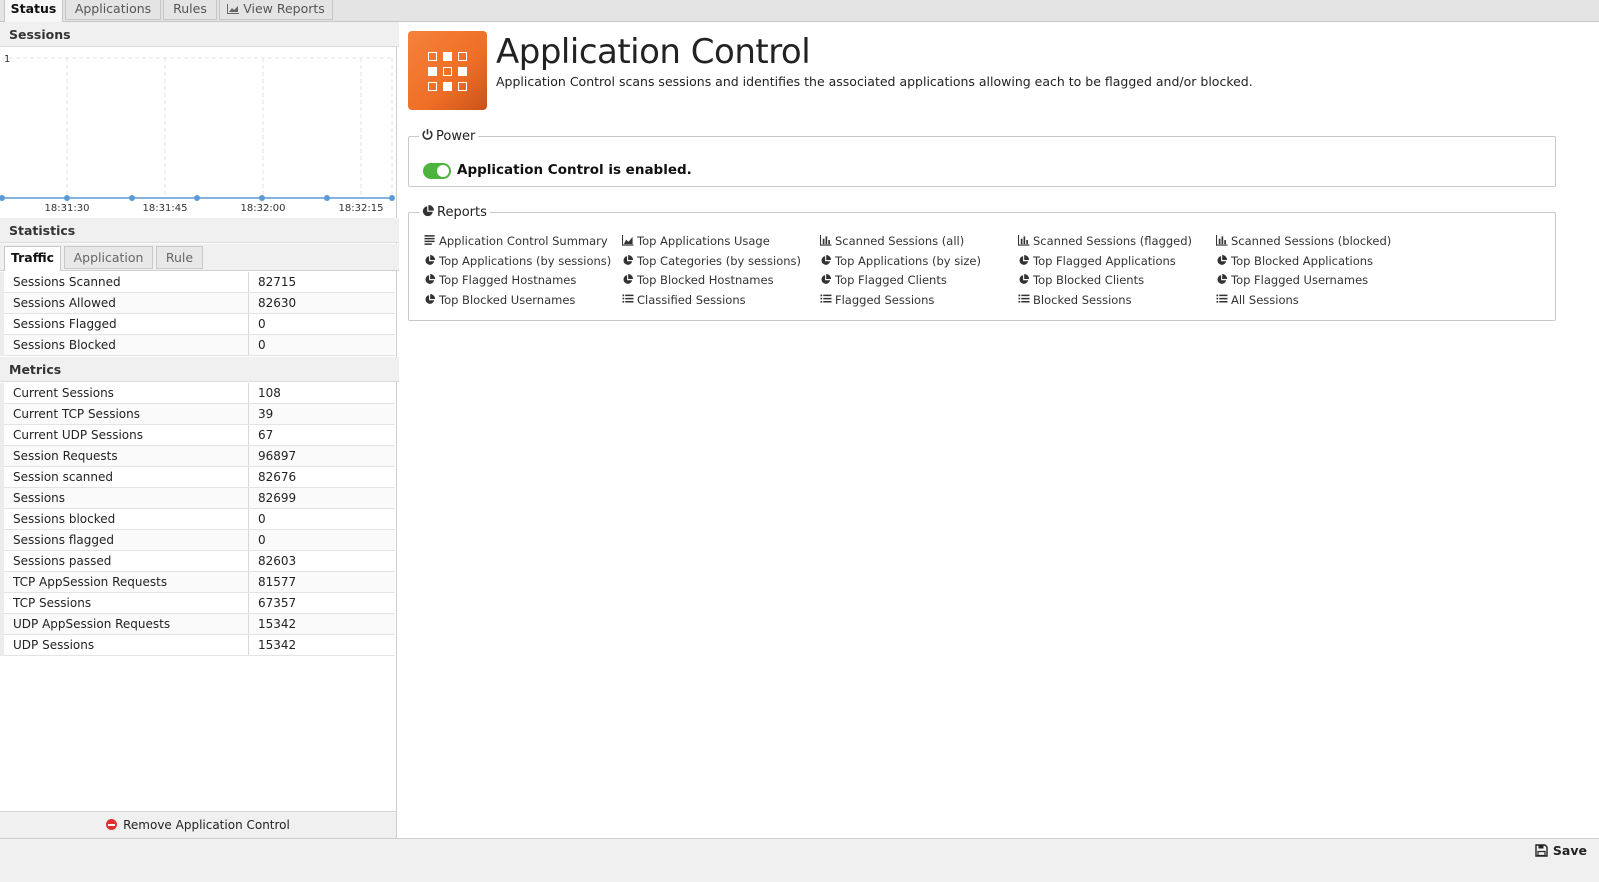  What do you see at coordinates (67, 208) in the screenshot?
I see `x-tick-label: 18:31:30` at bounding box center [67, 208].